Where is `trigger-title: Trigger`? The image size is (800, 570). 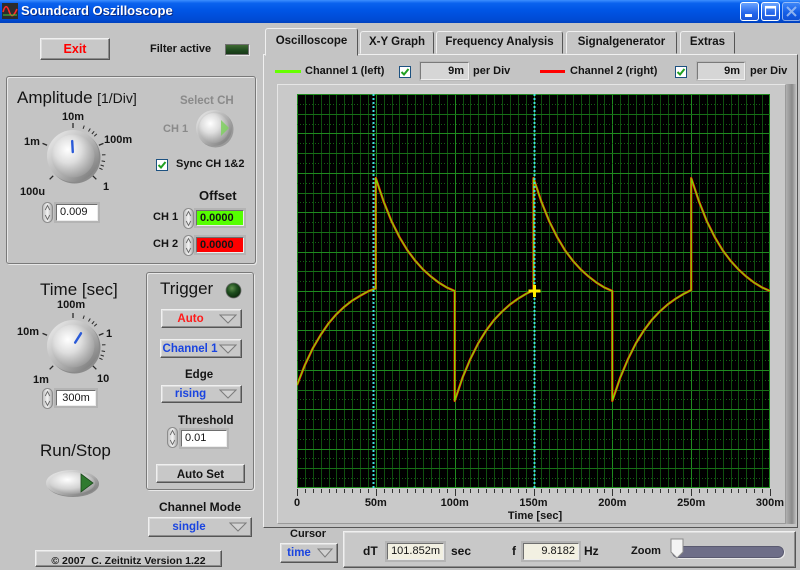 trigger-title: Trigger is located at coordinates (187, 288).